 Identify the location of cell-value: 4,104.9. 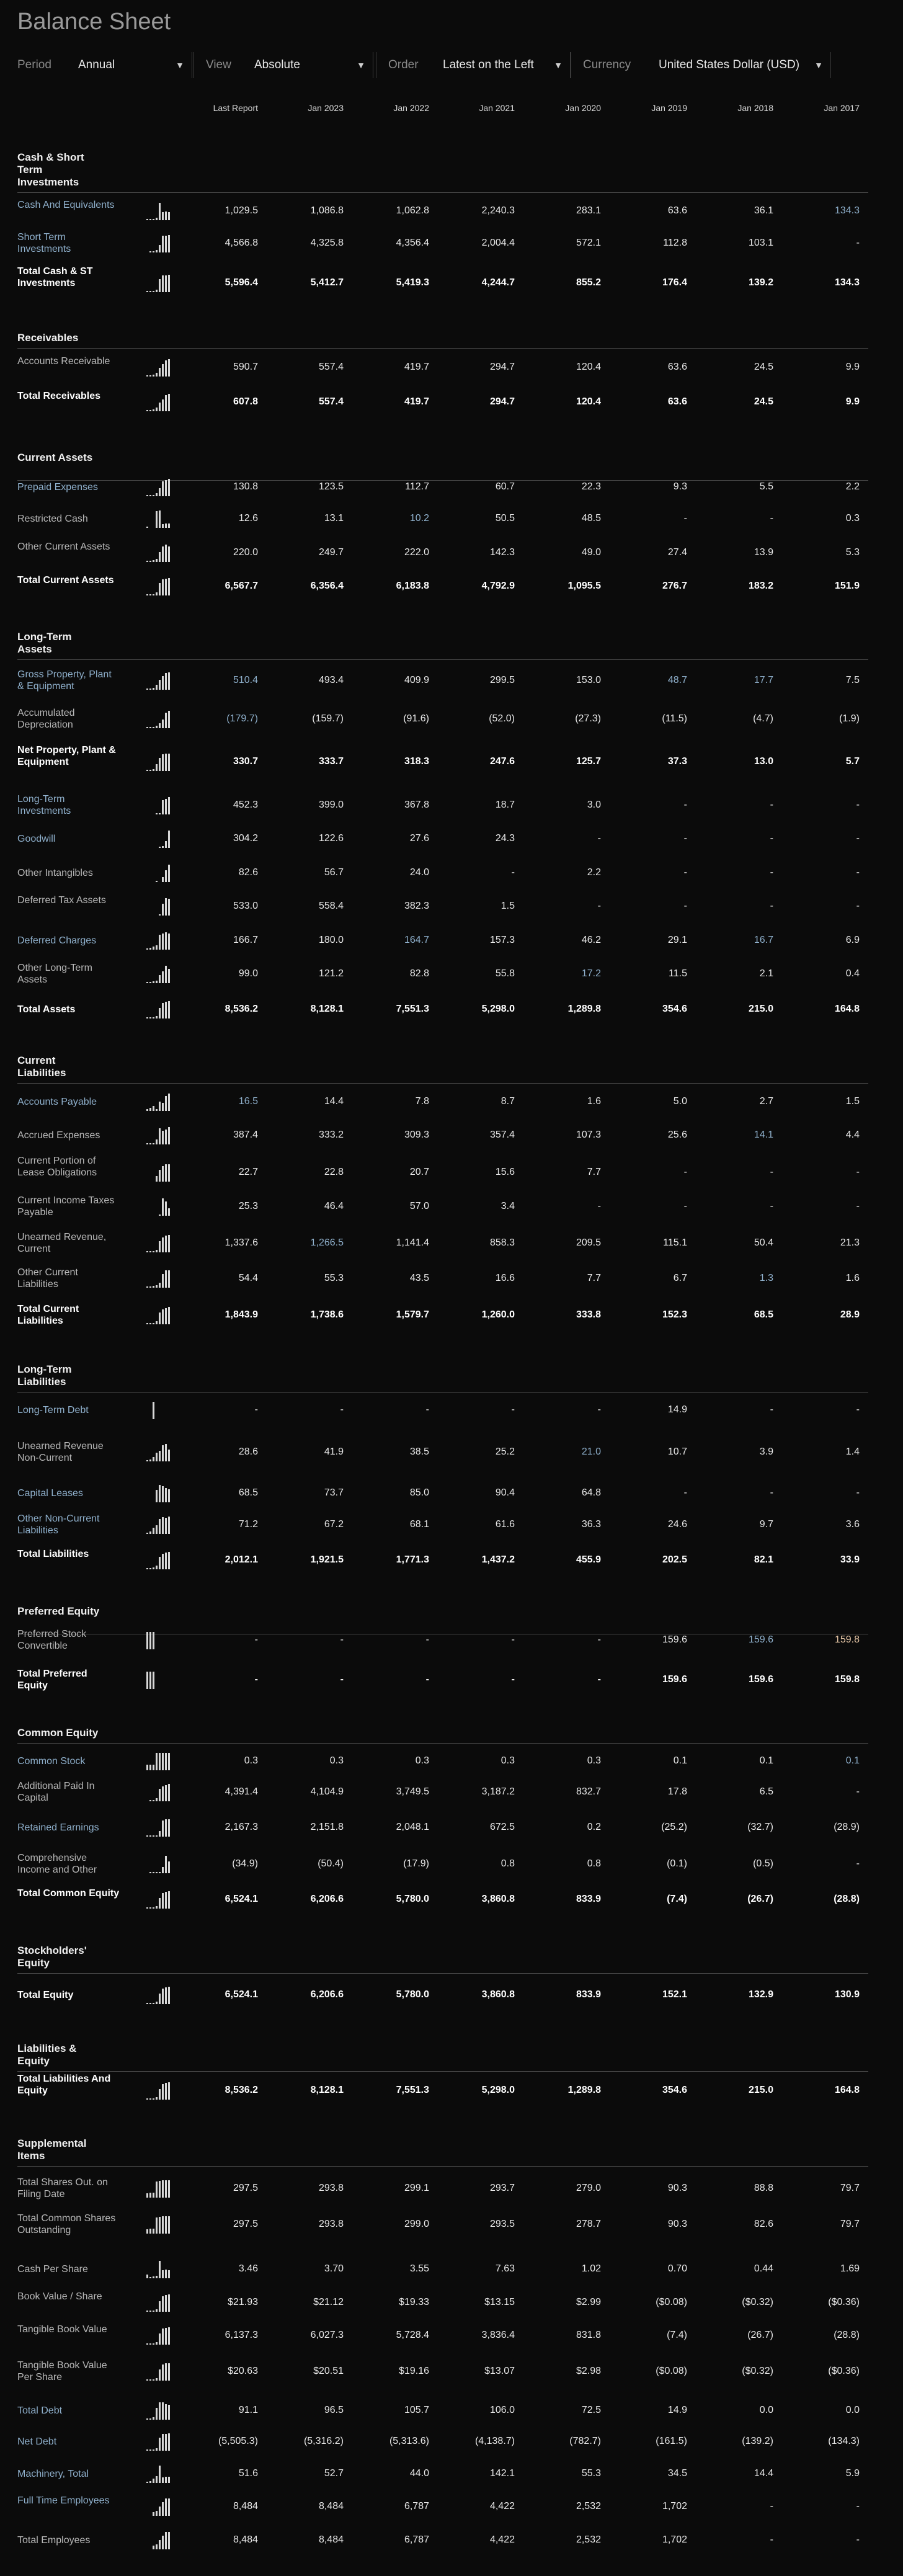
(327, 1791).